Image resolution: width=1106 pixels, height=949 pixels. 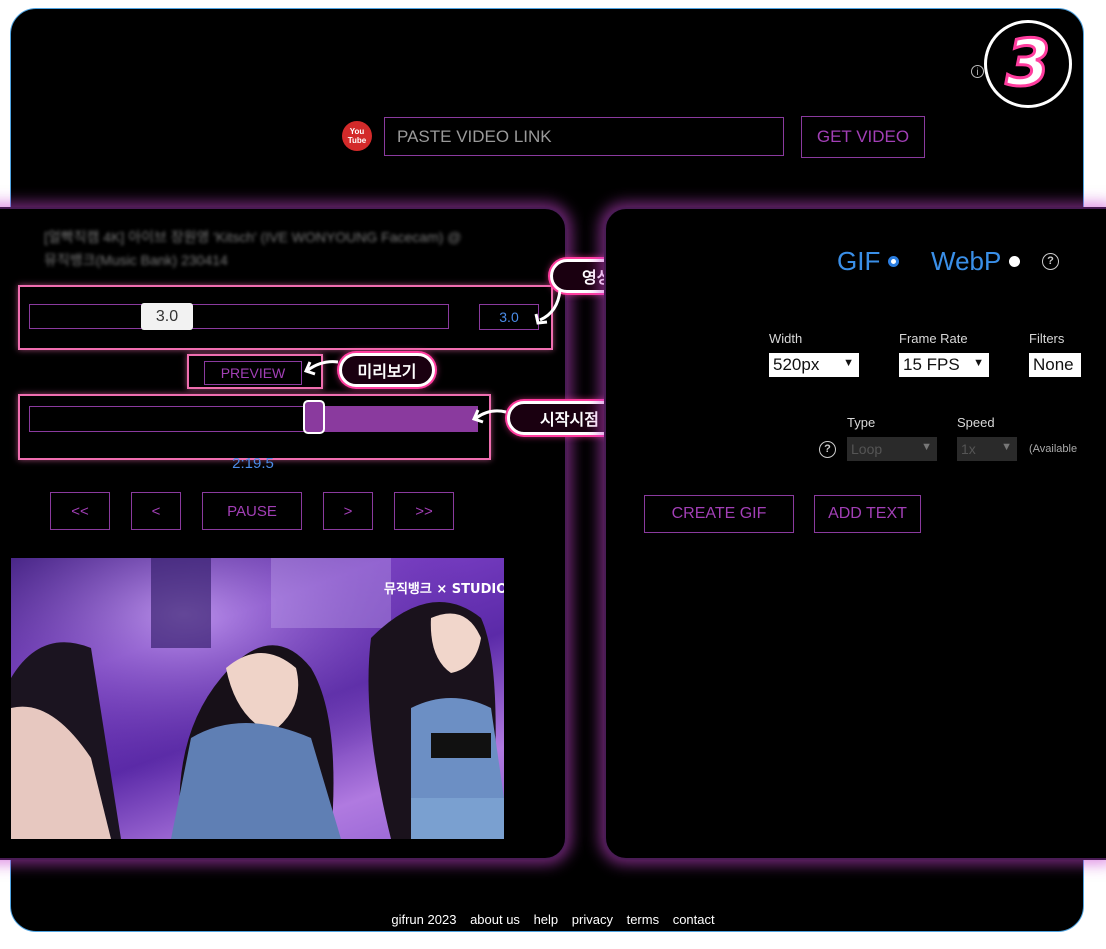 What do you see at coordinates (1015, 261) in the screenshot?
I see `webp-radio` at bounding box center [1015, 261].